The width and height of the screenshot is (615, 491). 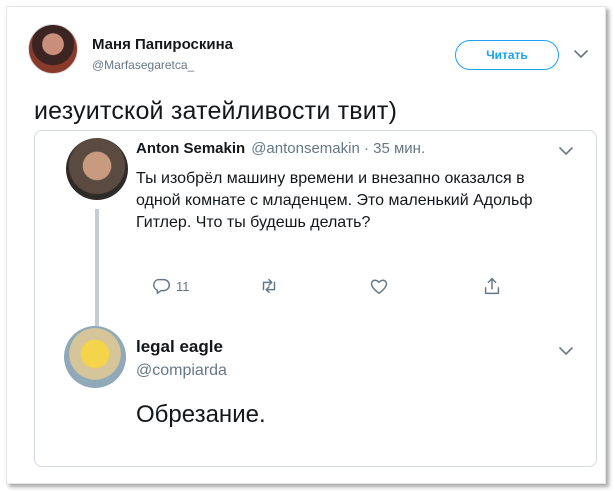 What do you see at coordinates (183, 286) in the screenshot?
I see `reply-count: 11` at bounding box center [183, 286].